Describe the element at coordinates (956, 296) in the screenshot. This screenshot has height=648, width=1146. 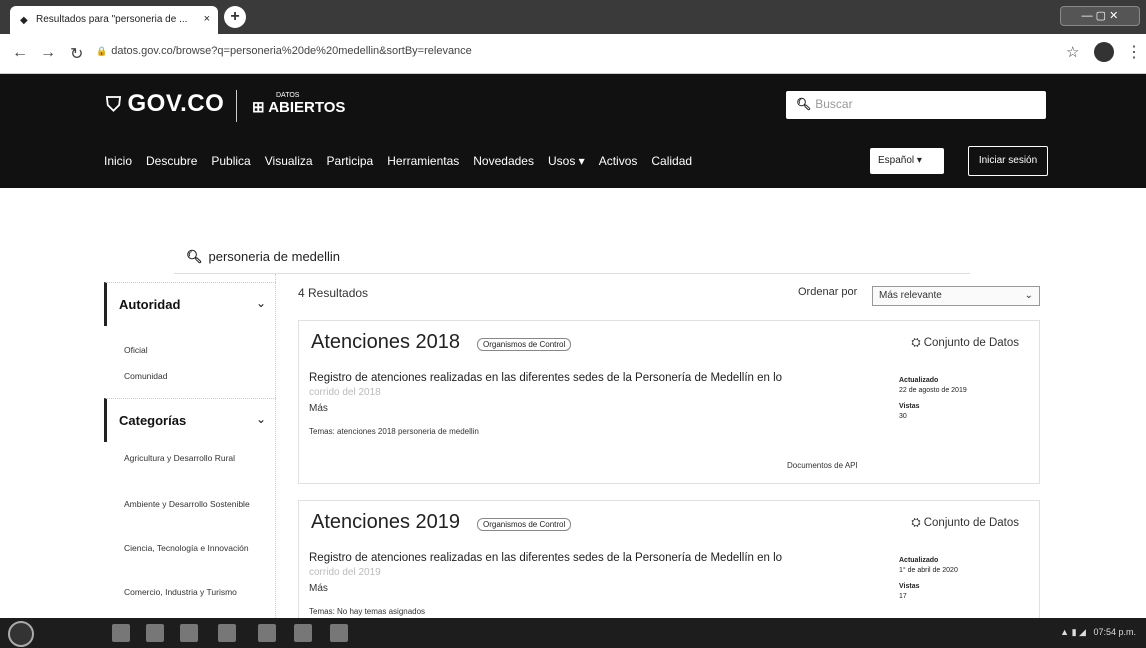
I see `sort-select: Más relevante ⌄` at that location.